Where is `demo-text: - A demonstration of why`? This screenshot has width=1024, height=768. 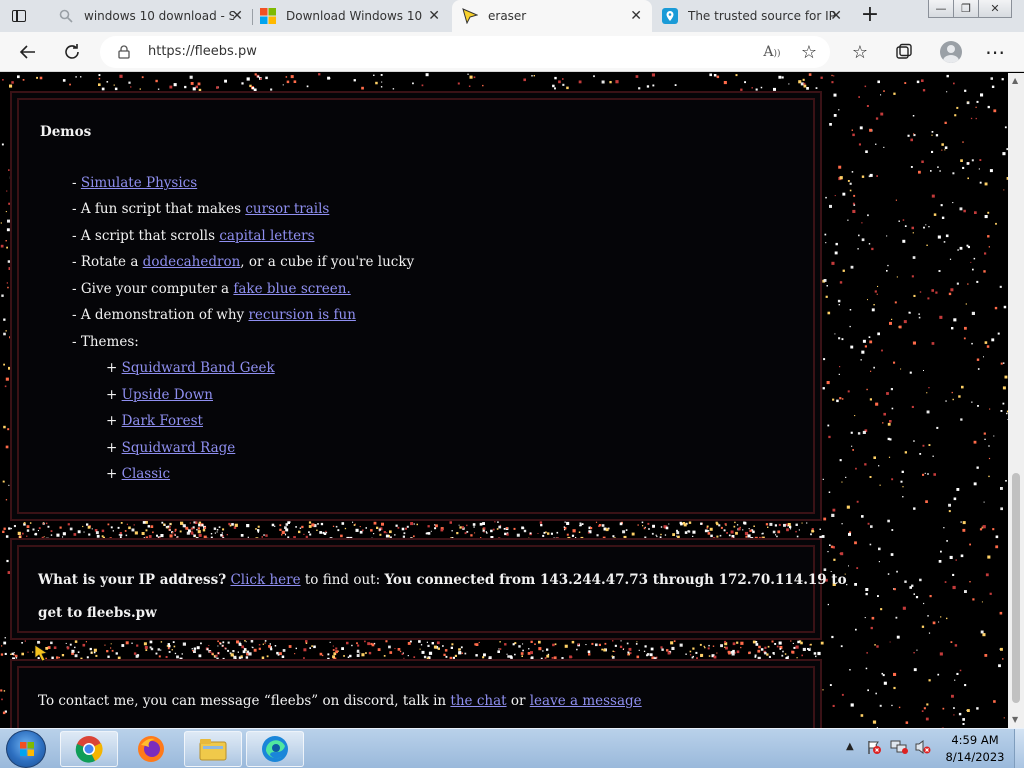 demo-text: - A demonstration of why is located at coordinates (160, 315).